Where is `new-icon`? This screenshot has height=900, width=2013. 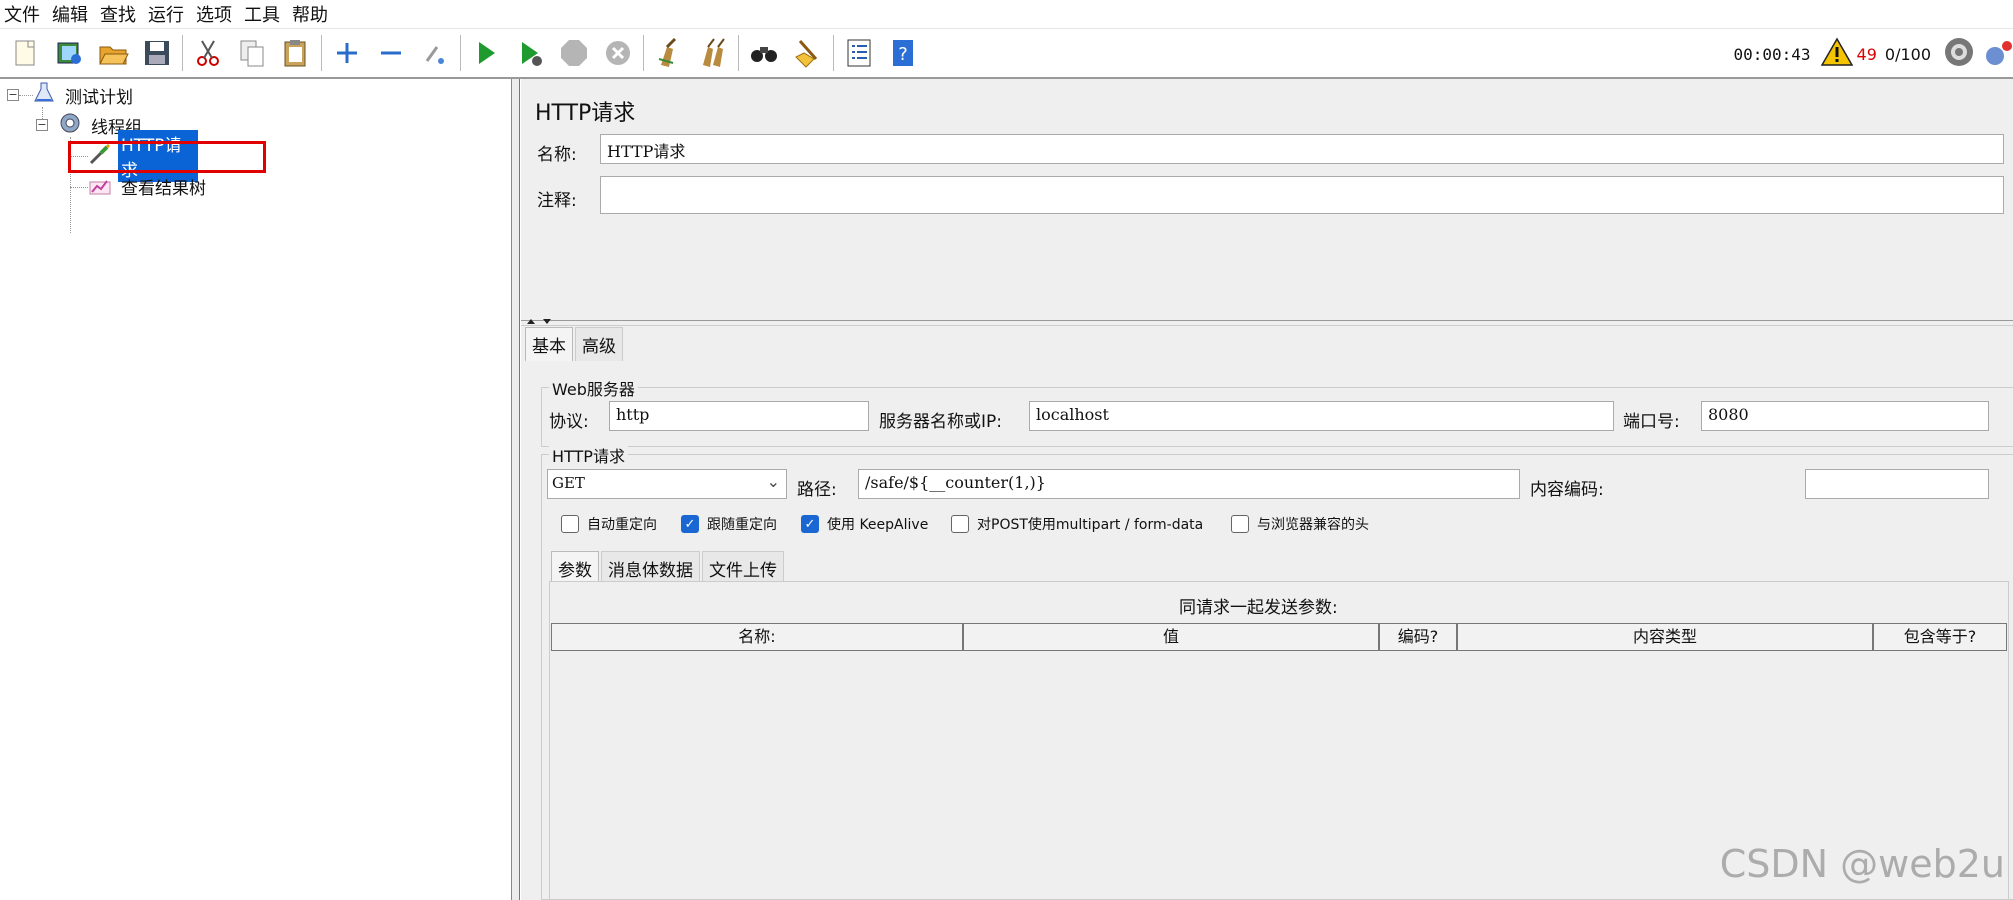 new-icon is located at coordinates (25, 53).